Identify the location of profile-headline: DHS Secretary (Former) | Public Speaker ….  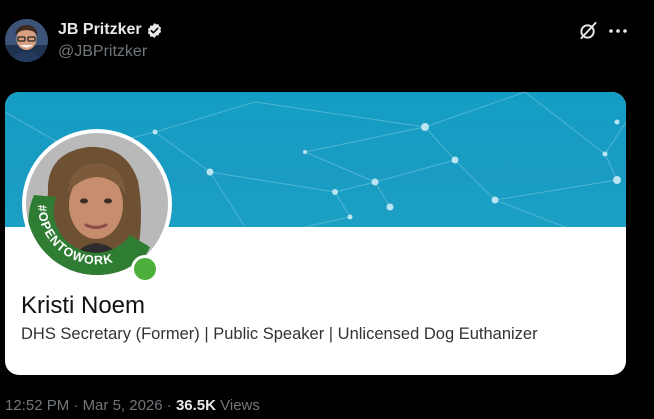
(279, 334).